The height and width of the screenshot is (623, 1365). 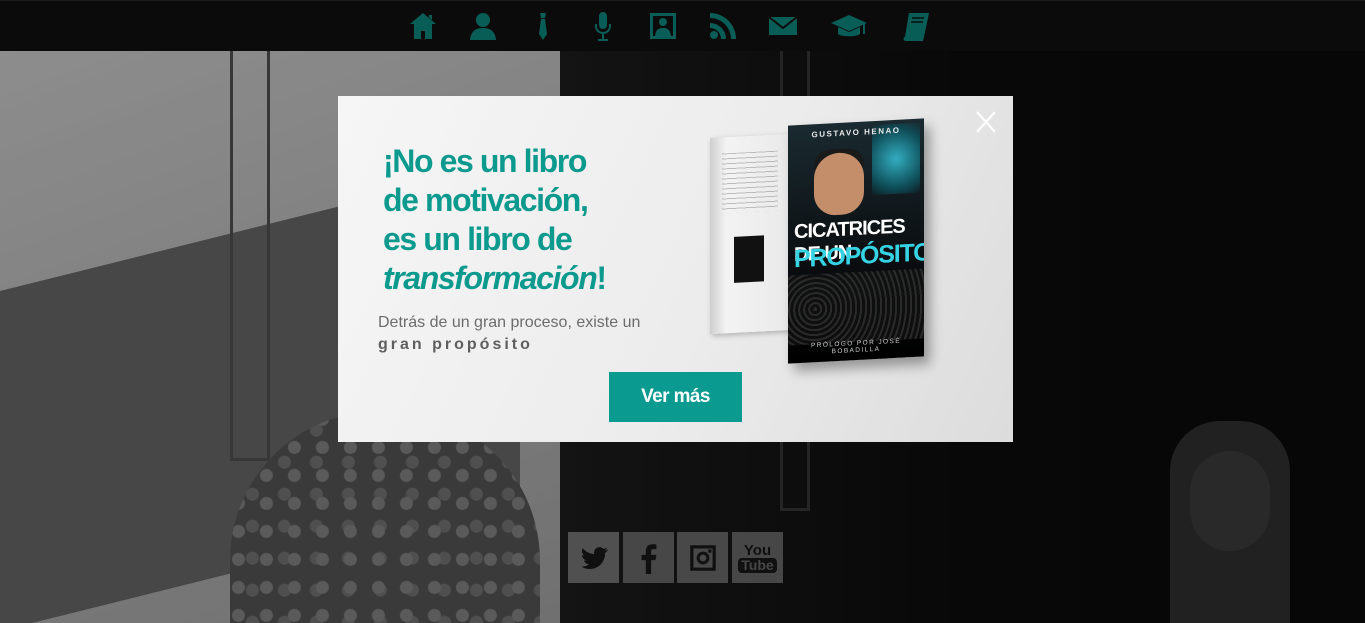 What do you see at coordinates (986, 122) in the screenshot?
I see `close-icon` at bounding box center [986, 122].